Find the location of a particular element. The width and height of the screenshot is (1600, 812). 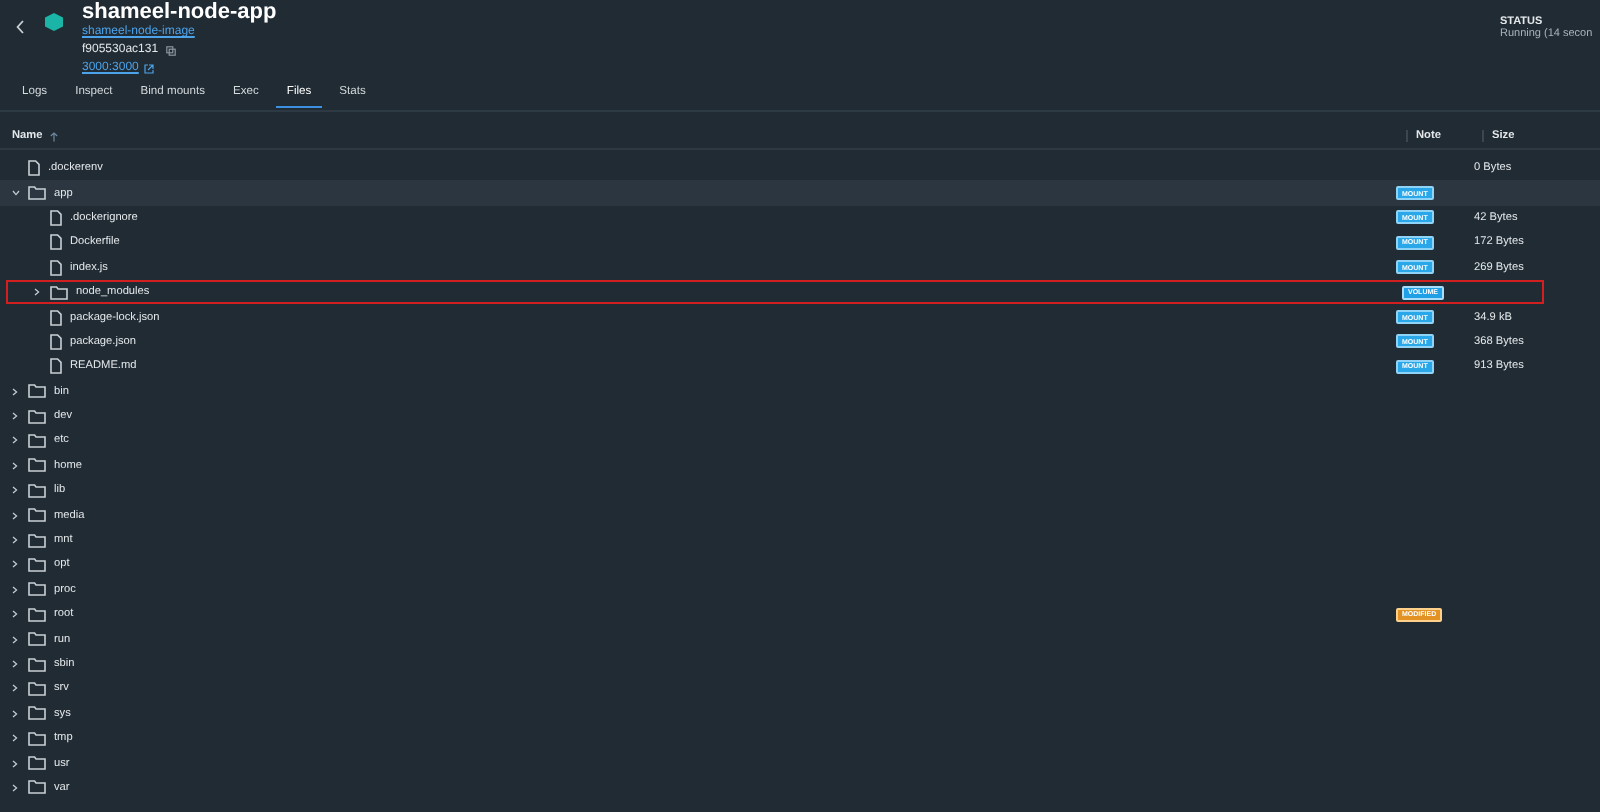

cube-icon is located at coordinates (54, 22).